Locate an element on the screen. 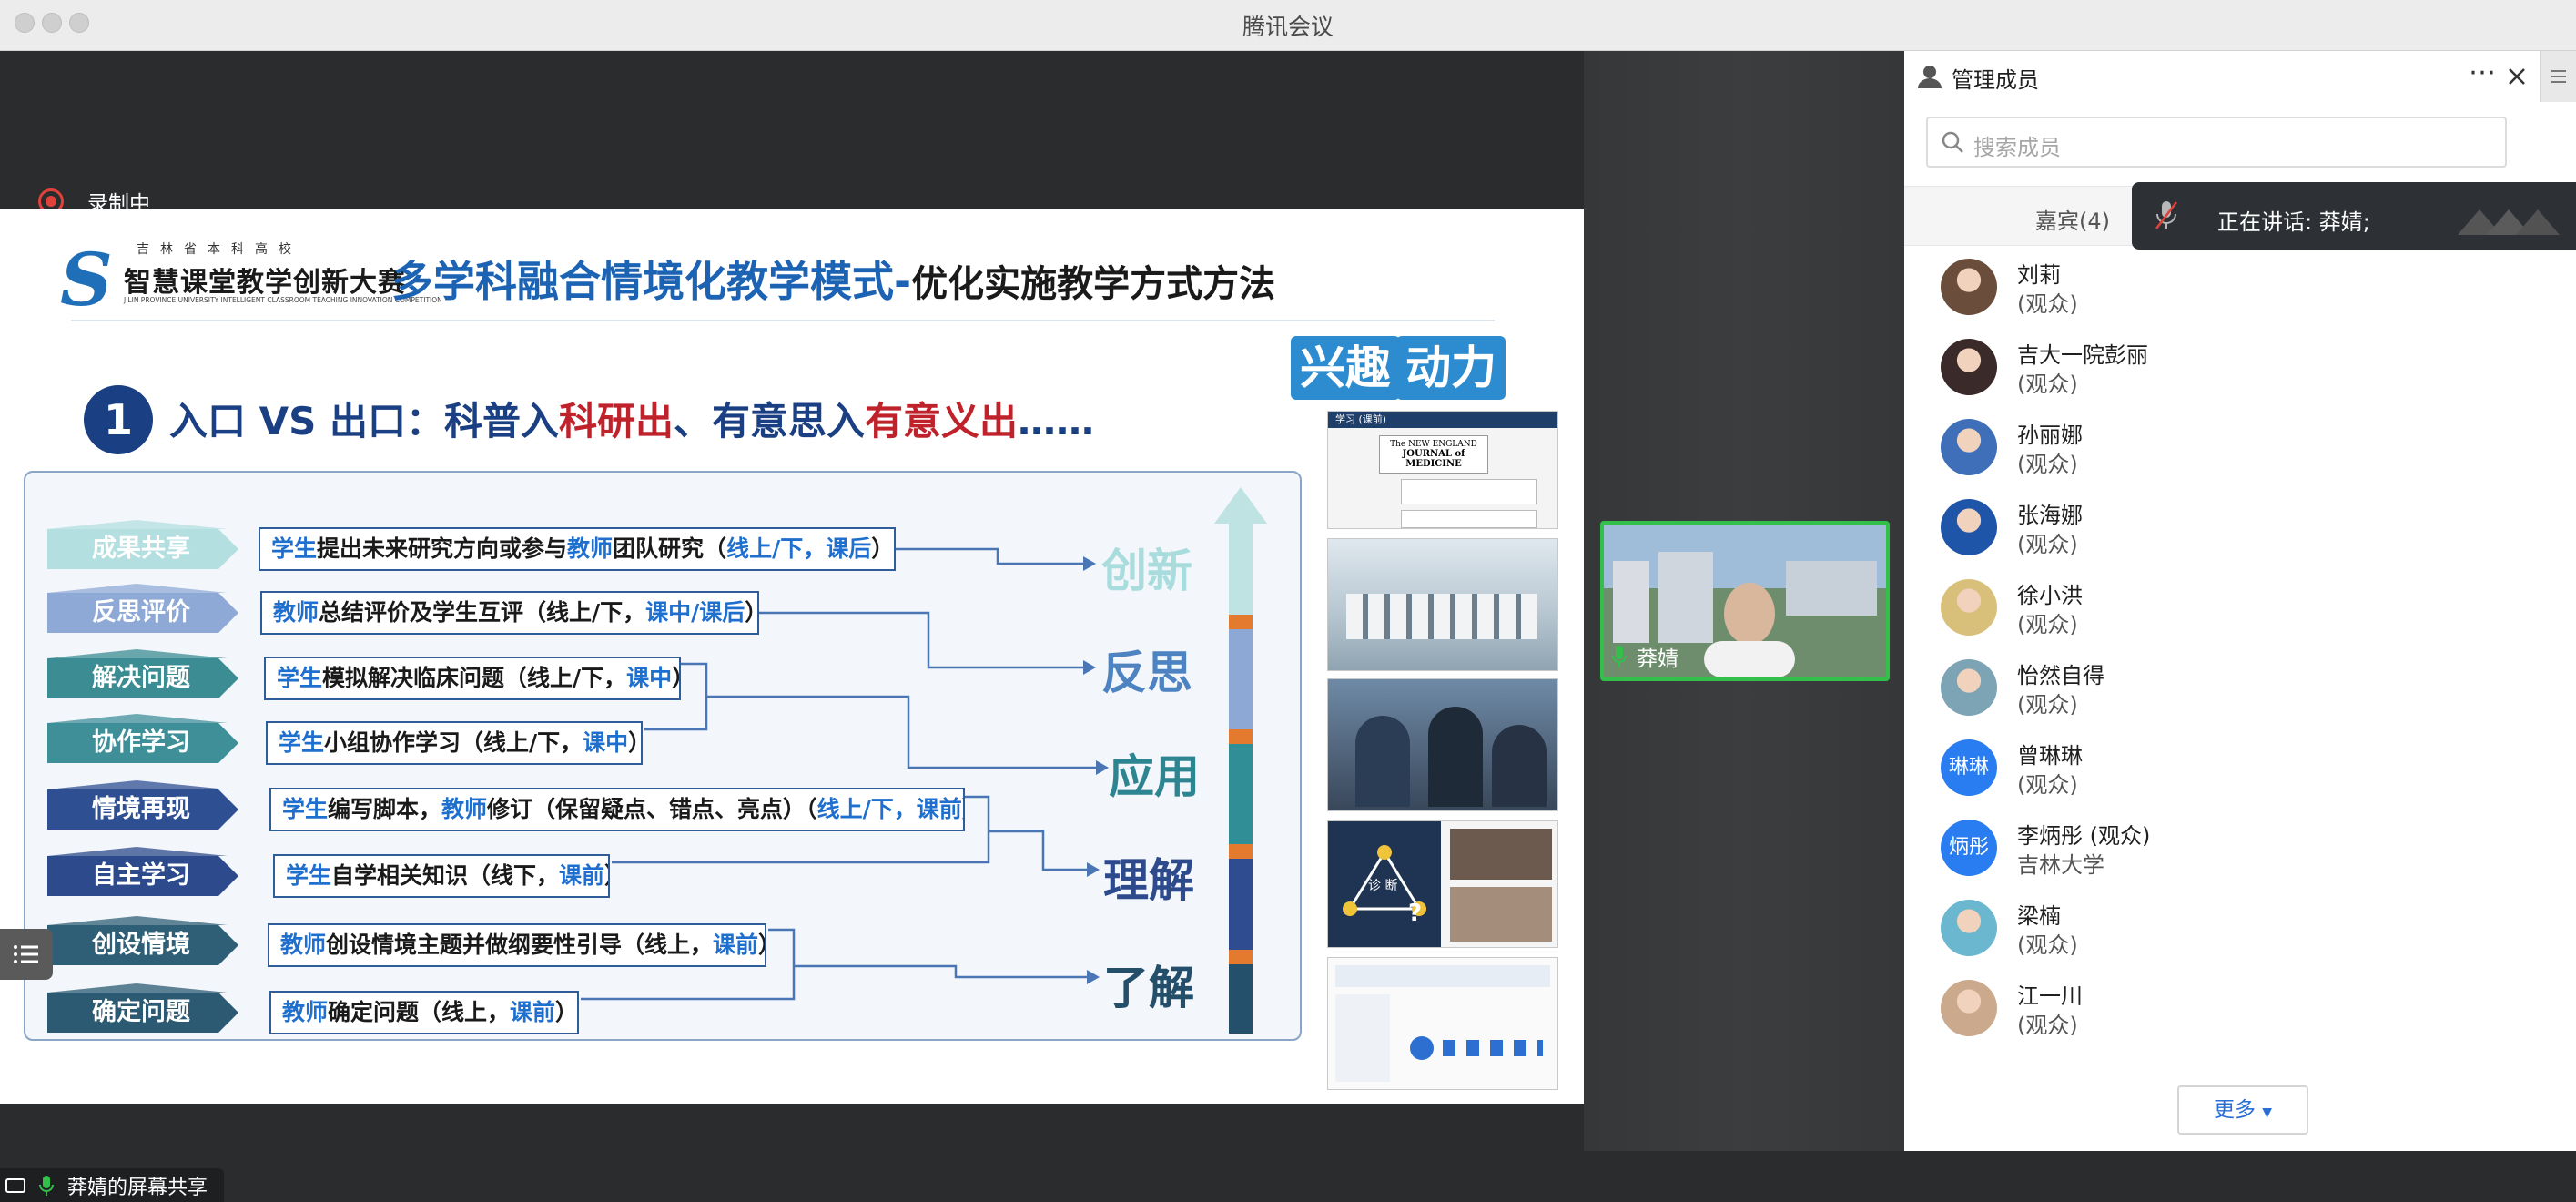  outcome-application: 应用 is located at coordinates (1154, 776).